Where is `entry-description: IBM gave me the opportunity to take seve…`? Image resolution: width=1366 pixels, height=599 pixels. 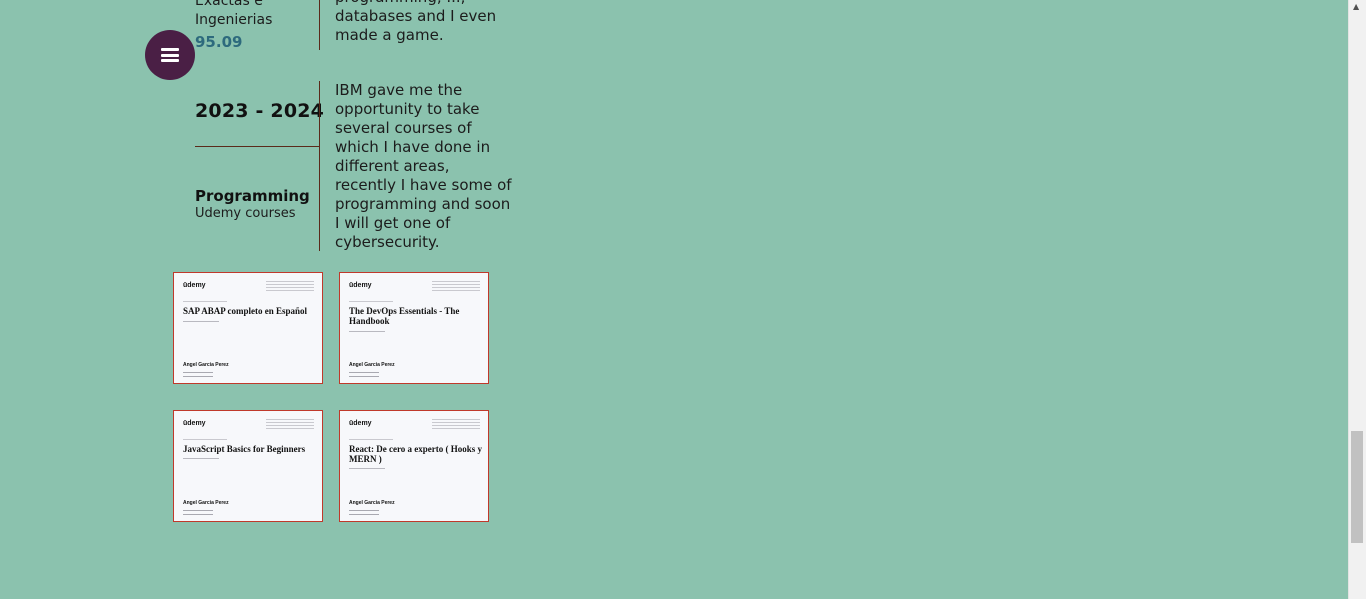
entry-description: IBM gave me the opportunity to take seve… is located at coordinates (423, 166).